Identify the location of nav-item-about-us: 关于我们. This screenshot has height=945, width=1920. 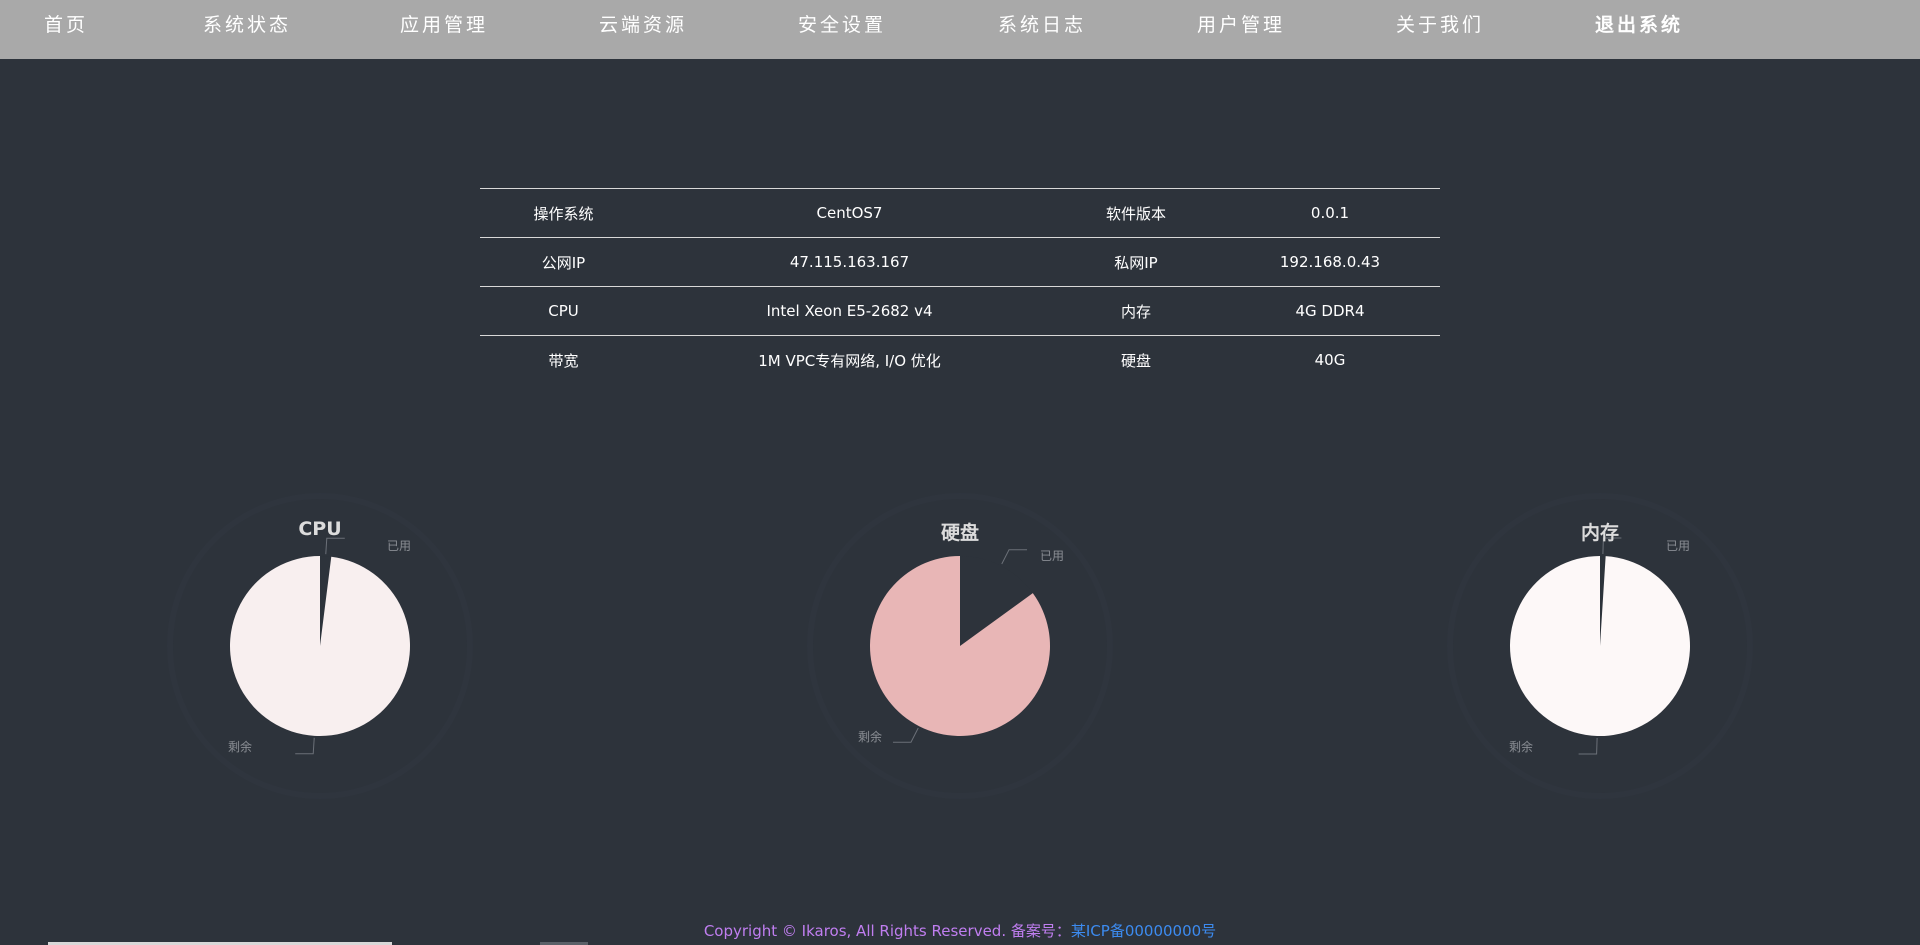
(1440, 25).